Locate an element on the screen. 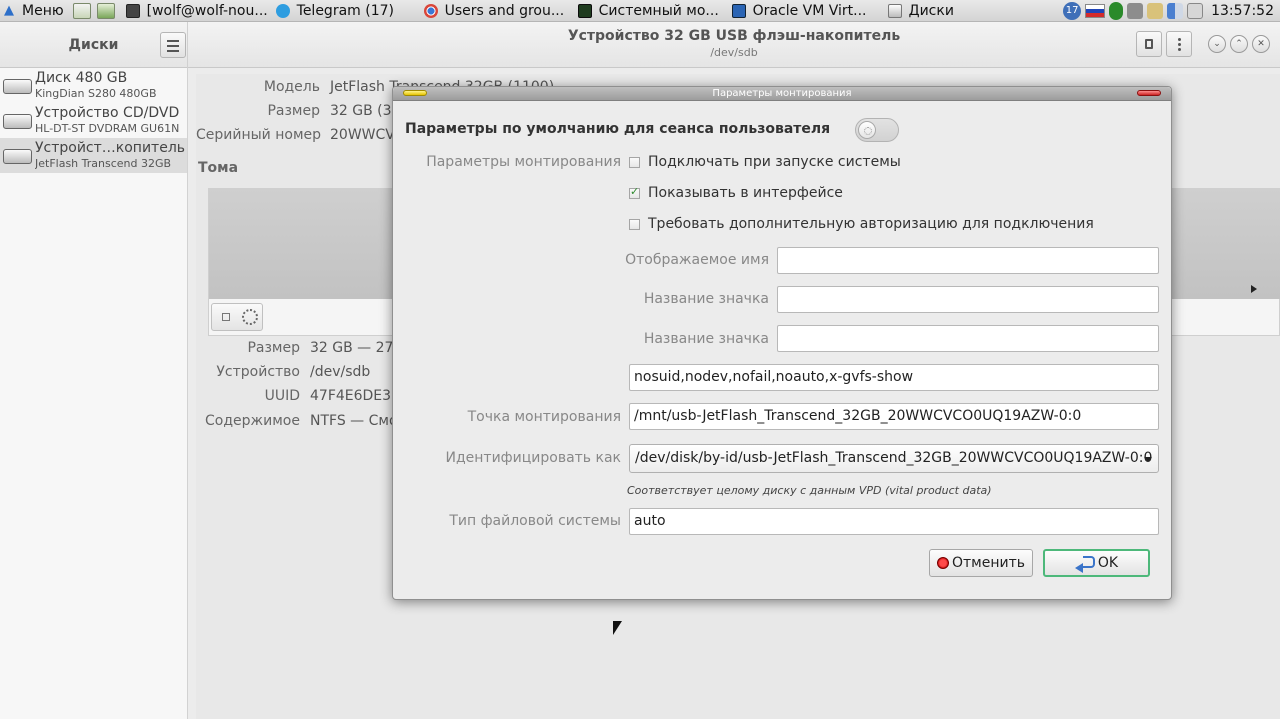  display-name-label: Отображаемое имя is located at coordinates (697, 260).